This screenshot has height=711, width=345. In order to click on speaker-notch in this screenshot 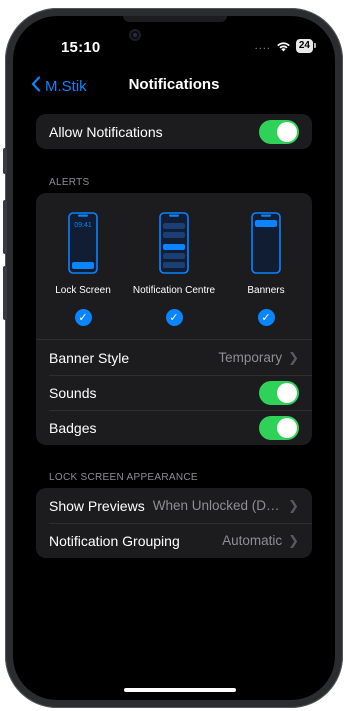, I will do `click(175, 19)`.